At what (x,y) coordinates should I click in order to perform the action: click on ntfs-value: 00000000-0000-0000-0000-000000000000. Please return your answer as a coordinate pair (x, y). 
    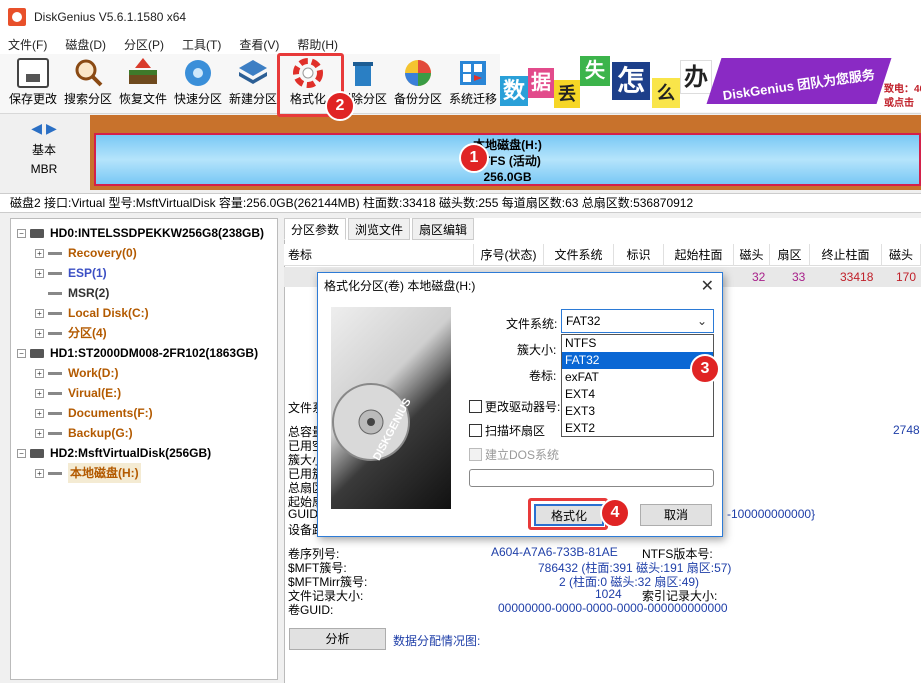
    Looking at the image, I should click on (613, 608).